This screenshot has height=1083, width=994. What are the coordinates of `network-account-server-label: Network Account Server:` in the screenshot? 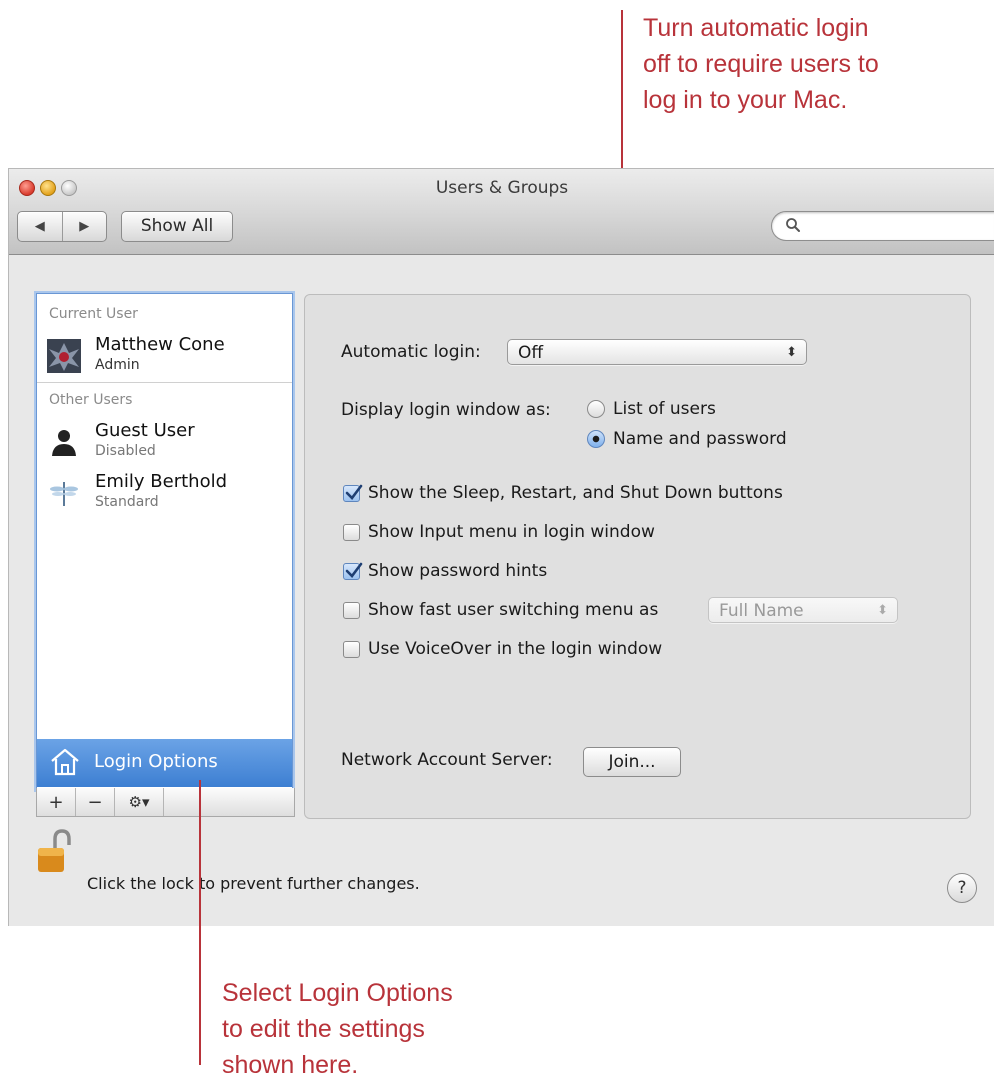 It's located at (447, 760).